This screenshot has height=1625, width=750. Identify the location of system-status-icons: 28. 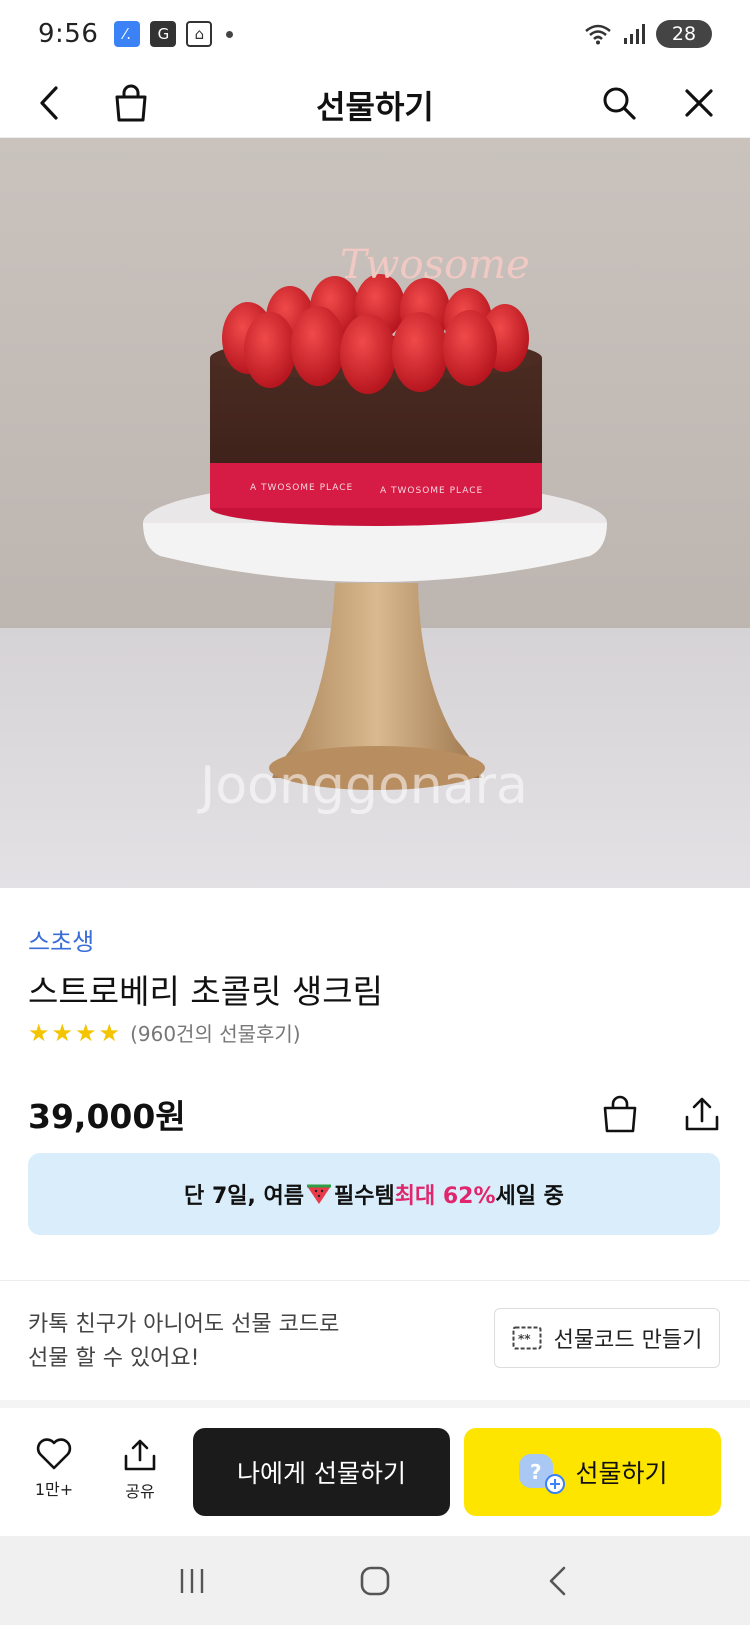
(648, 34).